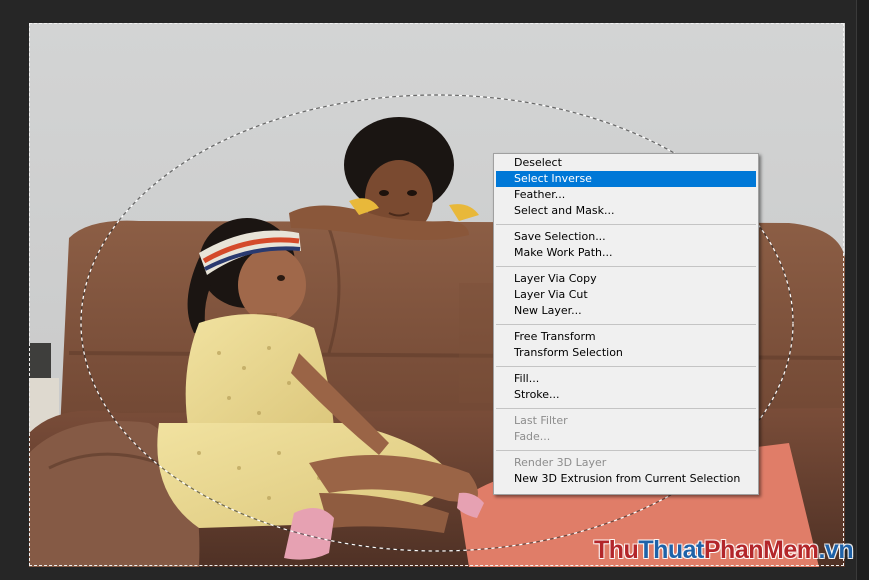 The image size is (869, 580). I want to click on menu-item-transform-selection: Transform Selection, so click(626, 353).